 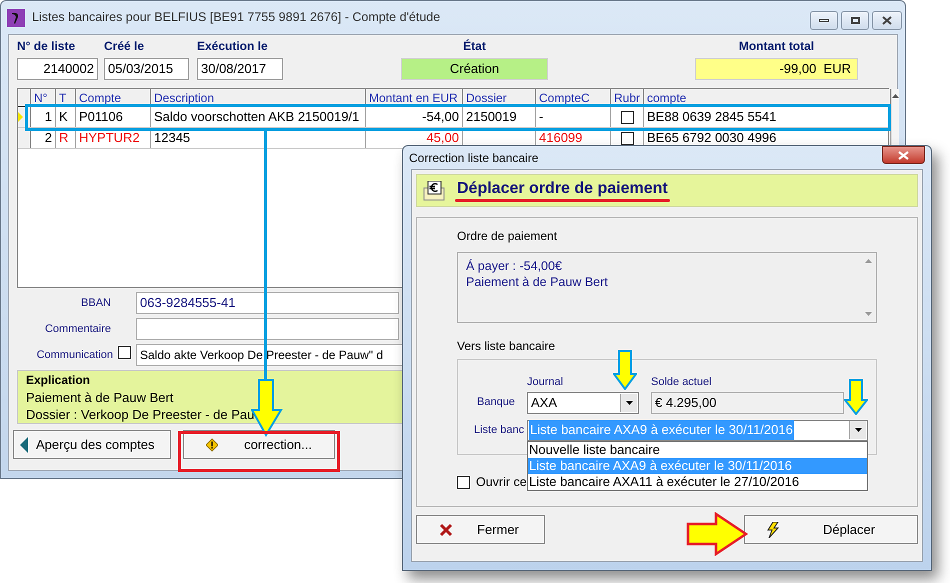 What do you see at coordinates (95, 303) in the screenshot?
I see `field-label: BBAN` at bounding box center [95, 303].